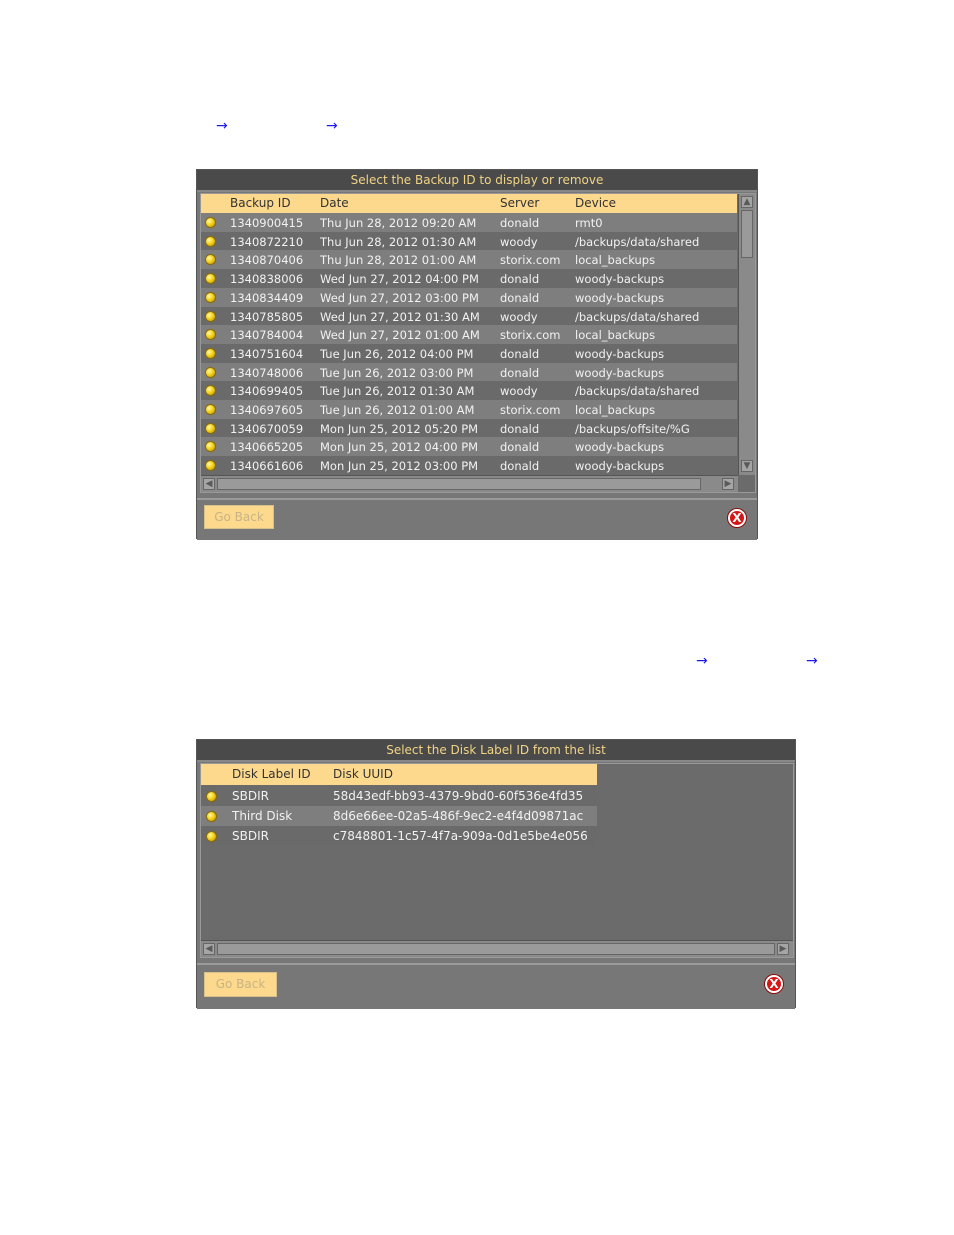 The width and height of the screenshot is (954, 1235). I want to click on vertical-scrollbar: ▲ ▼, so click(746, 334).